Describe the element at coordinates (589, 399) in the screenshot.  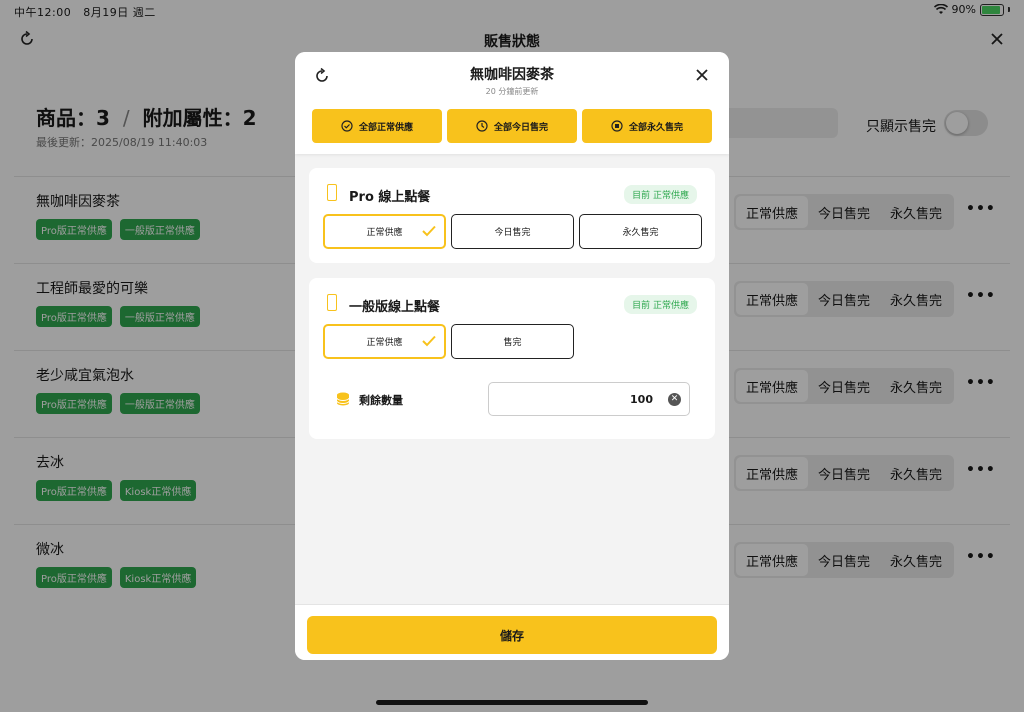
I see `remaining-quantity-input: 100 ✕` at that location.